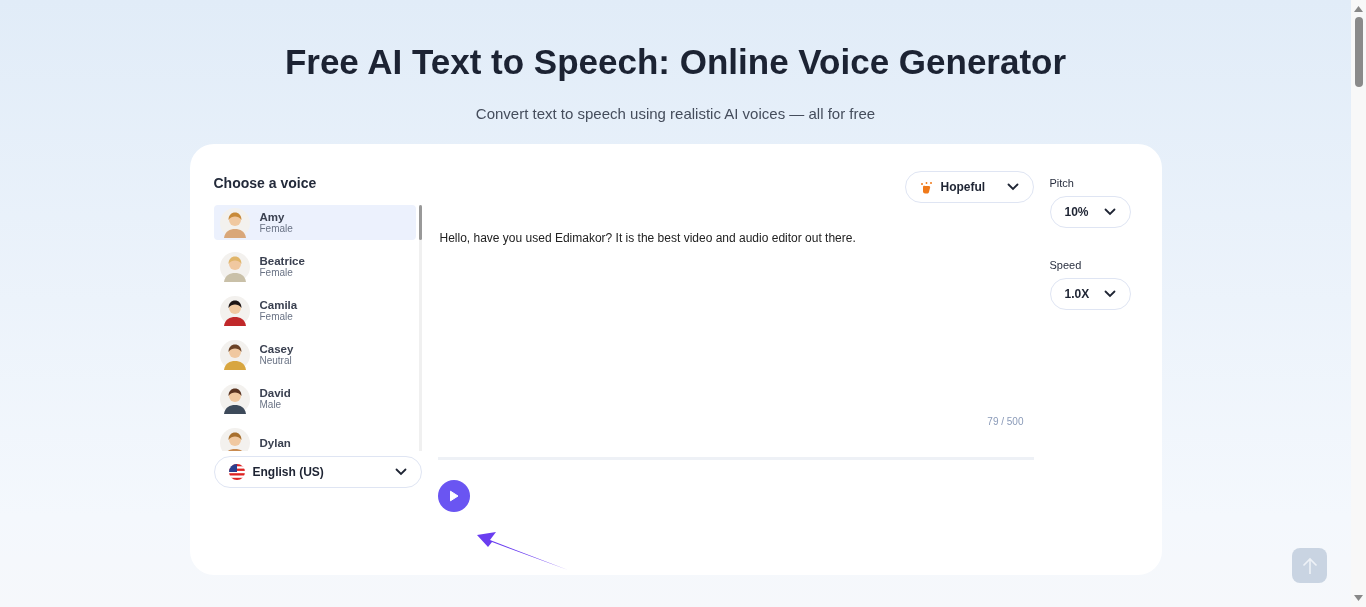  I want to click on play-button, so click(453, 496).